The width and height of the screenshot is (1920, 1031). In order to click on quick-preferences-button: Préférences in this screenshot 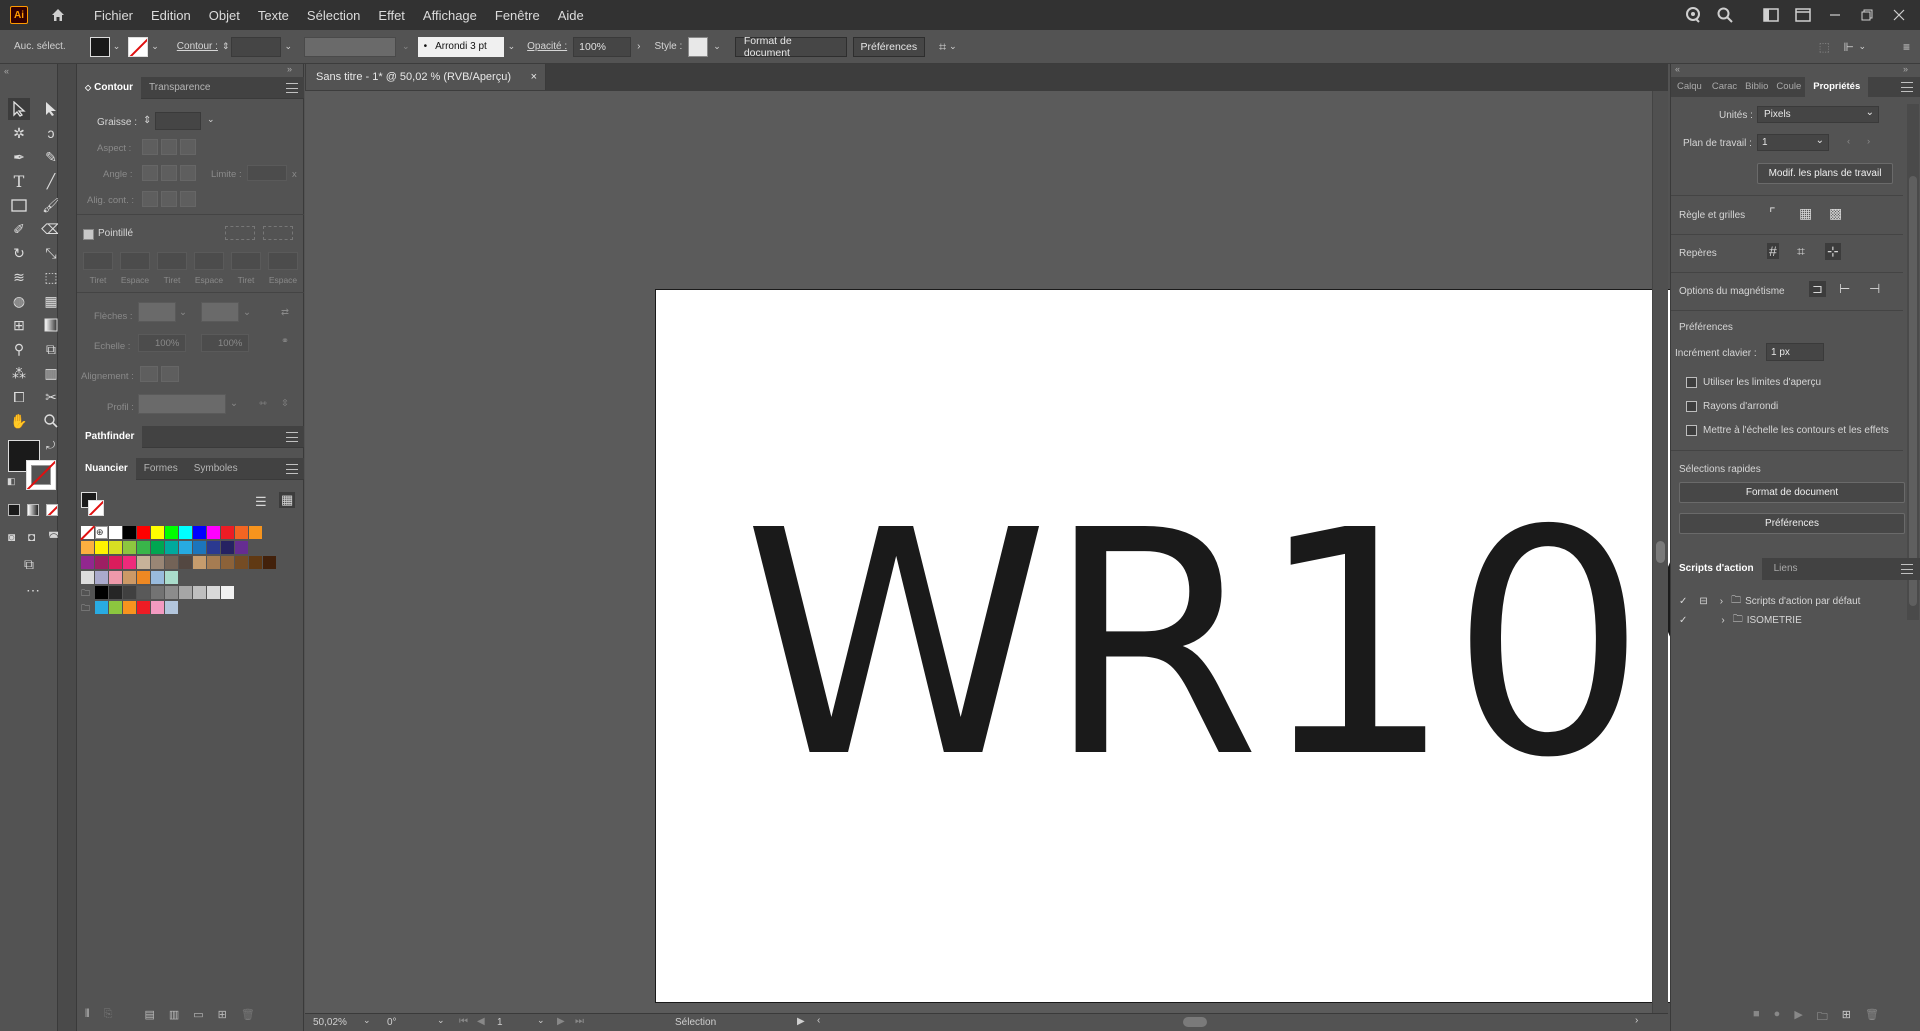, I will do `click(1792, 523)`.